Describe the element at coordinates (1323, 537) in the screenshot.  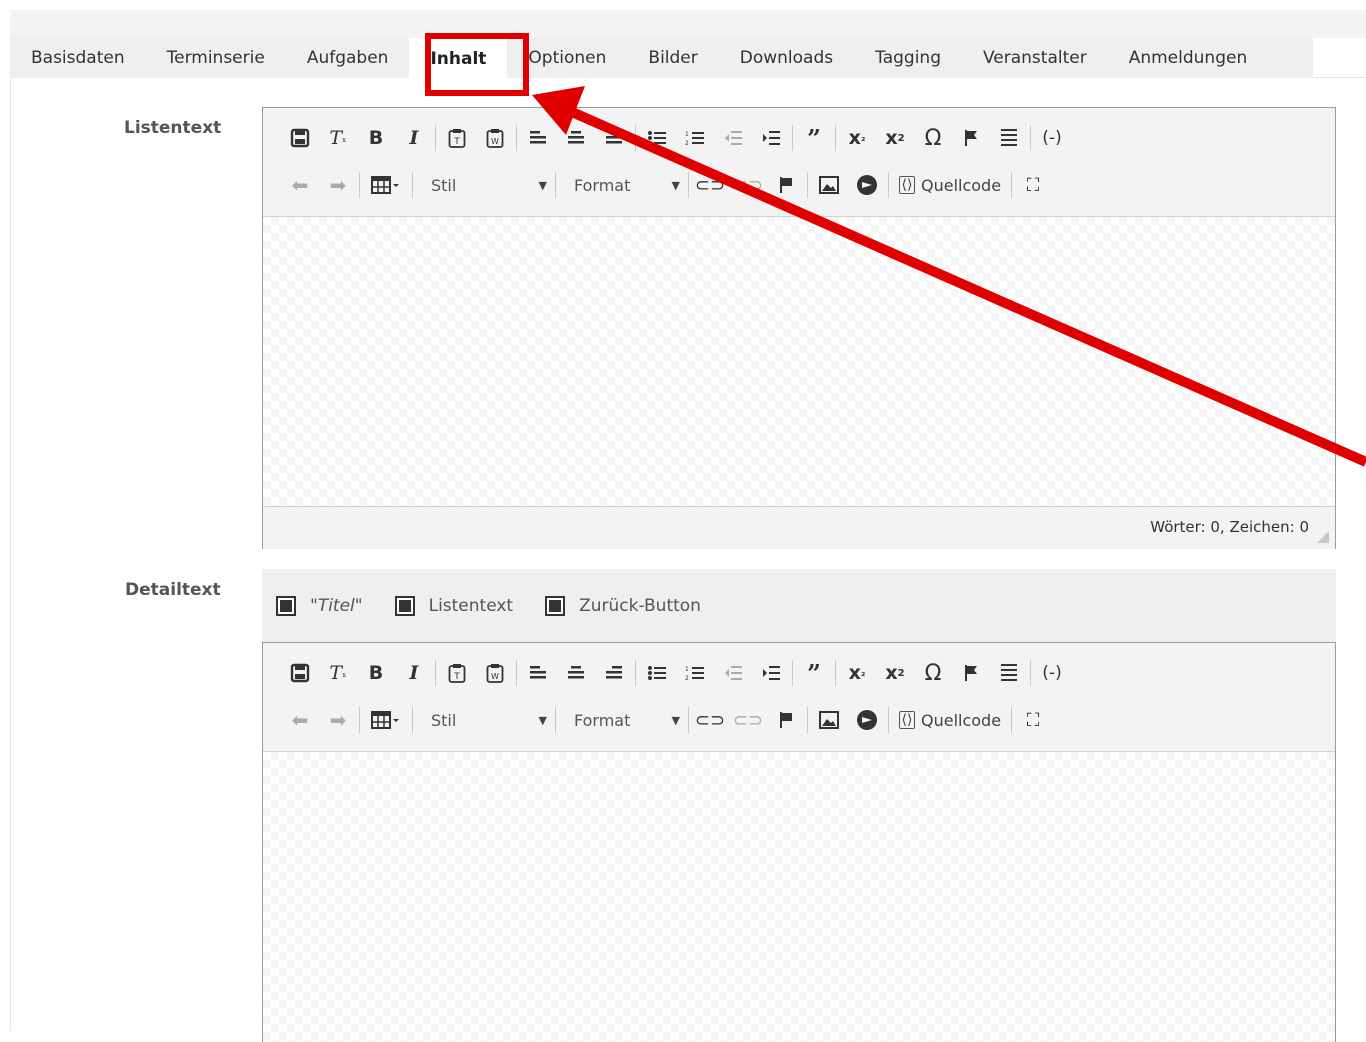
I see `resize-handle-icon` at that location.